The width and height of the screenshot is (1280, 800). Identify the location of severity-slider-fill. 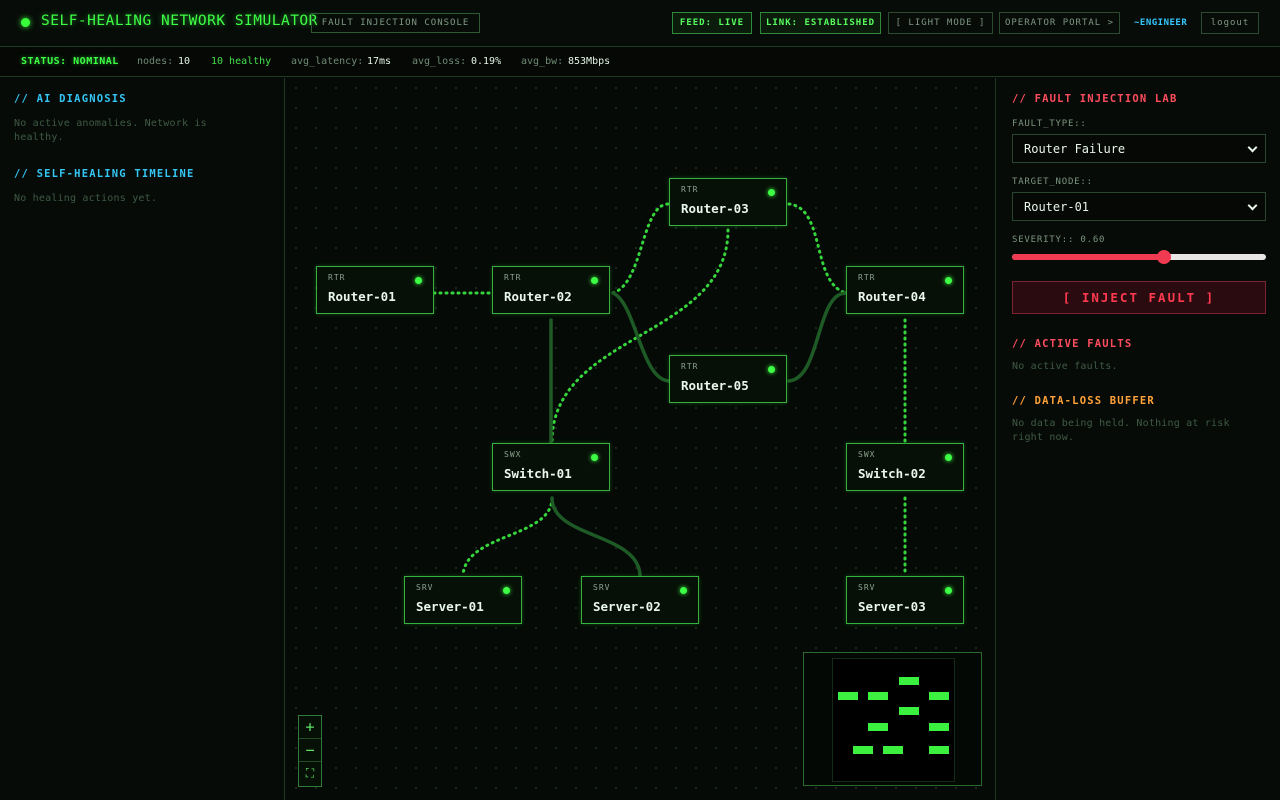
(1088, 257).